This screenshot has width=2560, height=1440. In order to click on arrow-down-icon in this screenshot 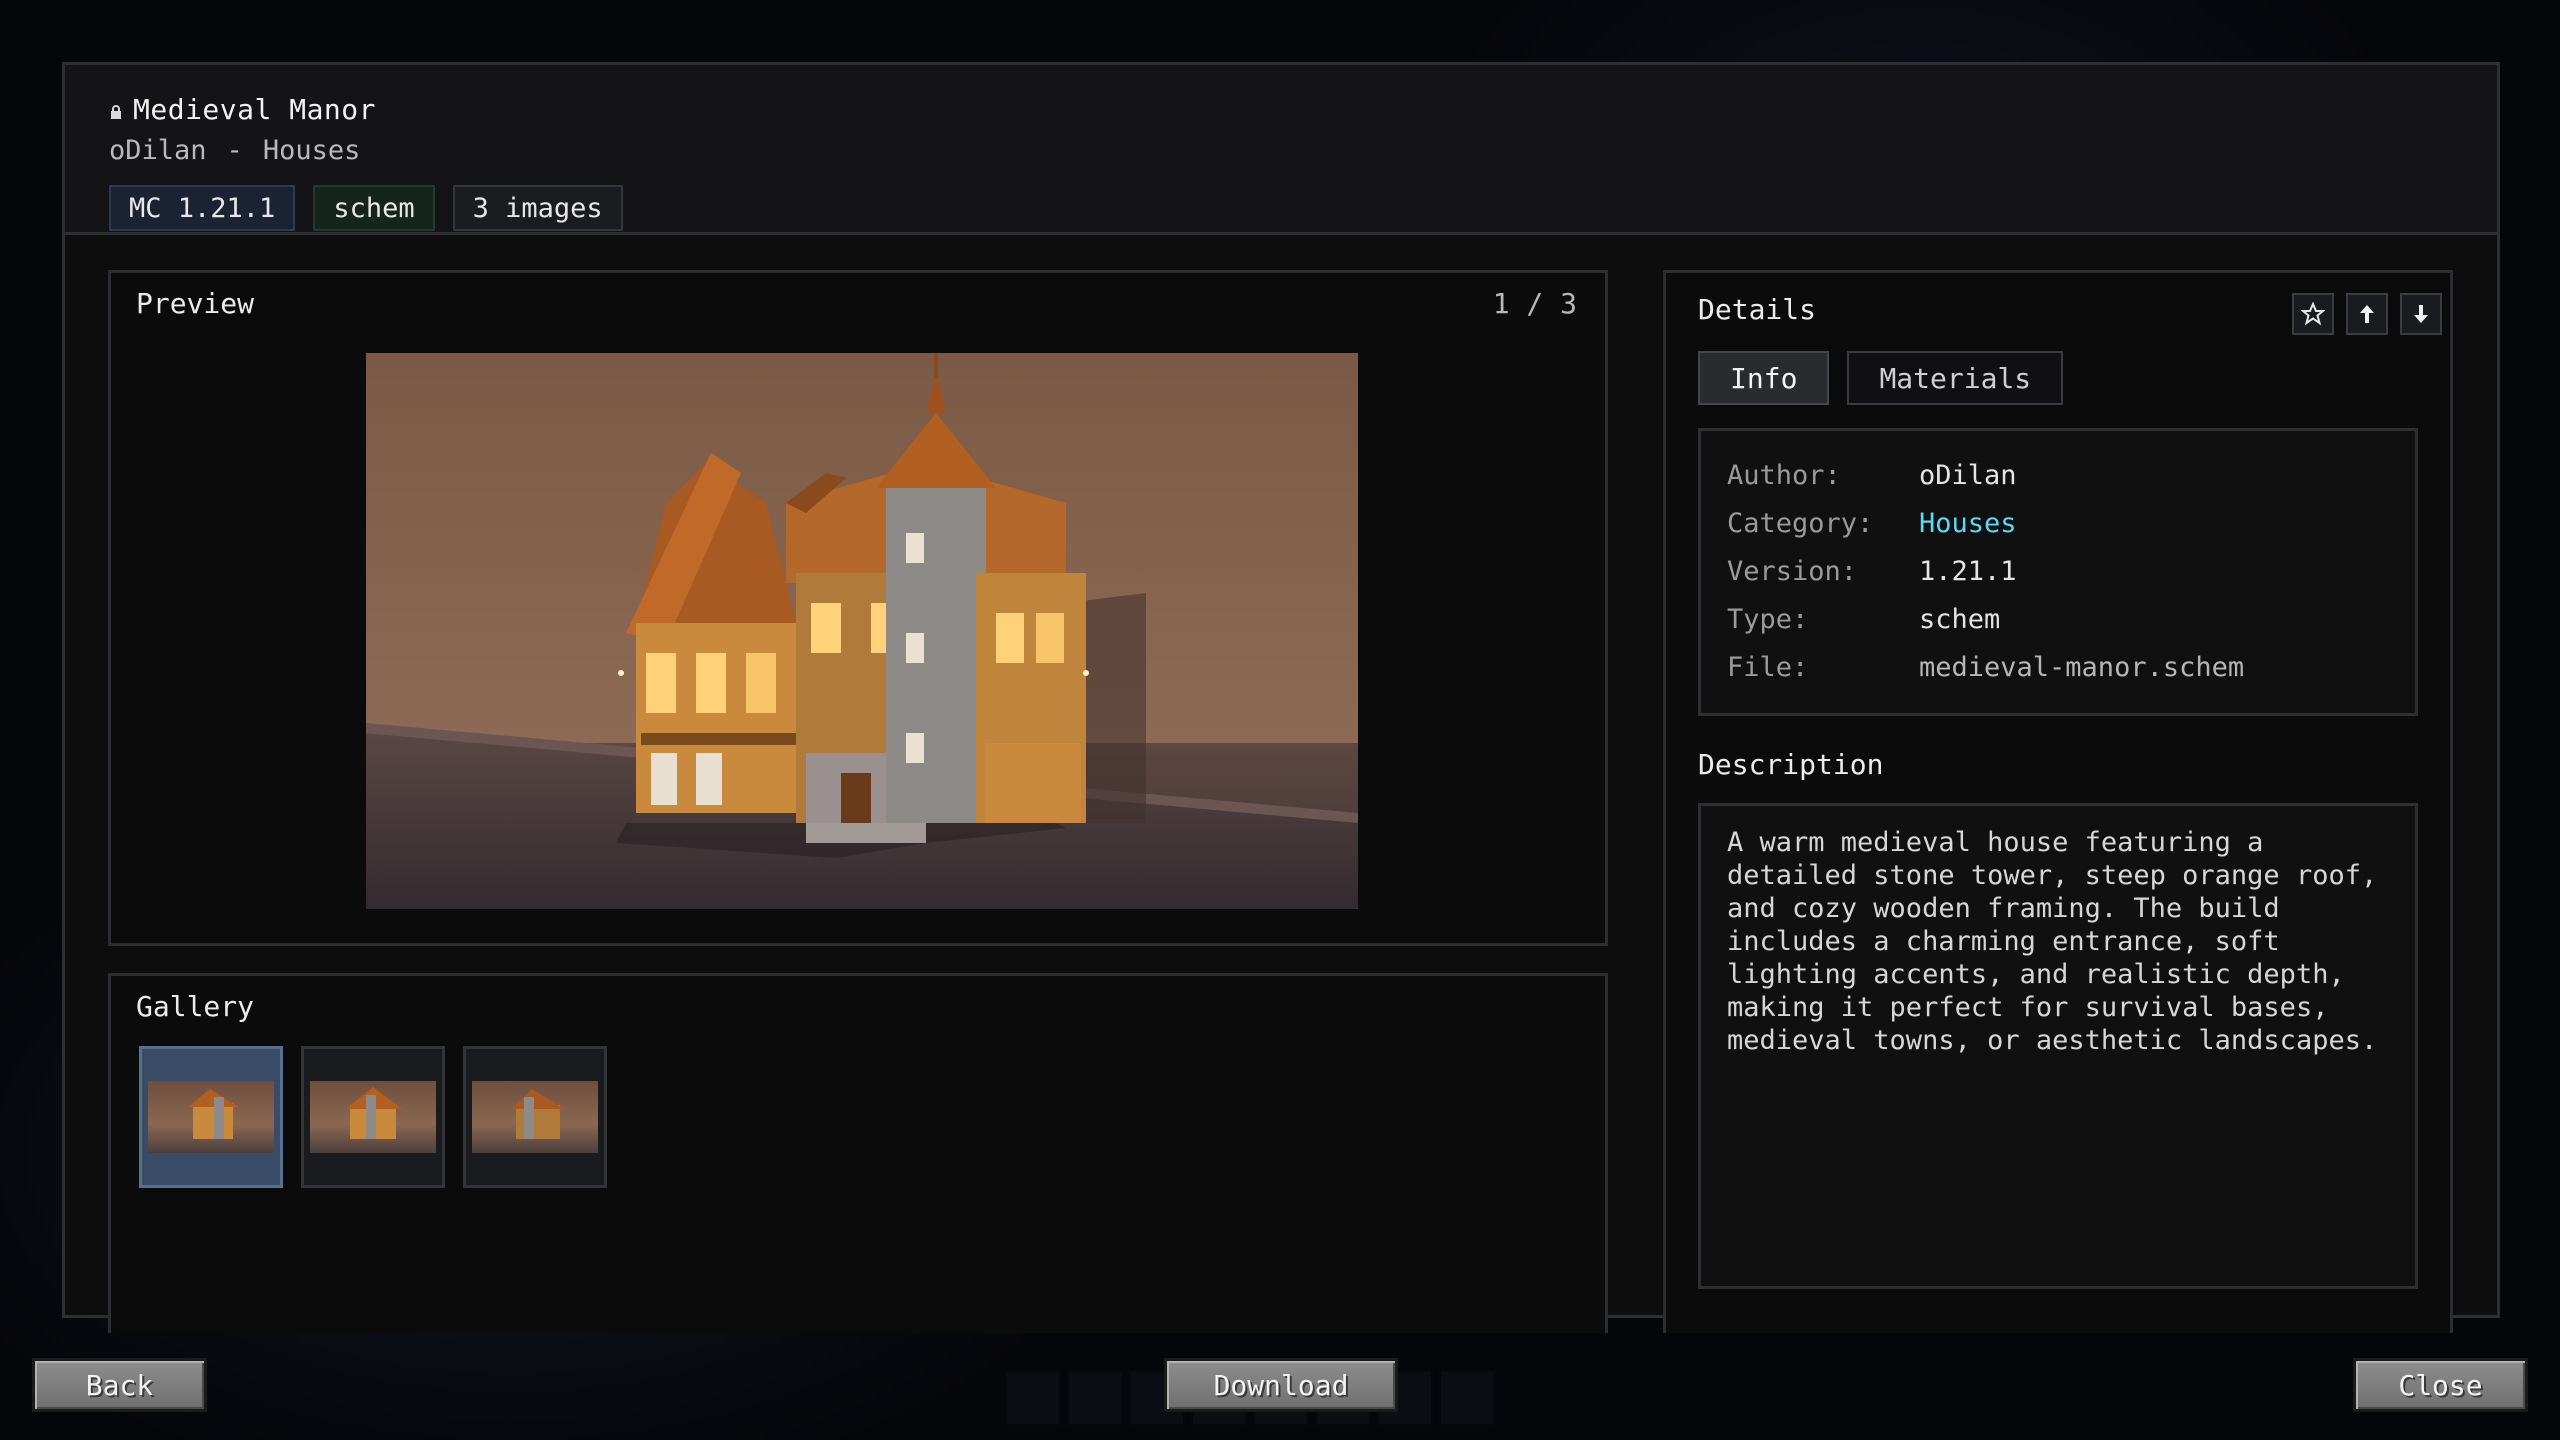, I will do `click(2421, 314)`.